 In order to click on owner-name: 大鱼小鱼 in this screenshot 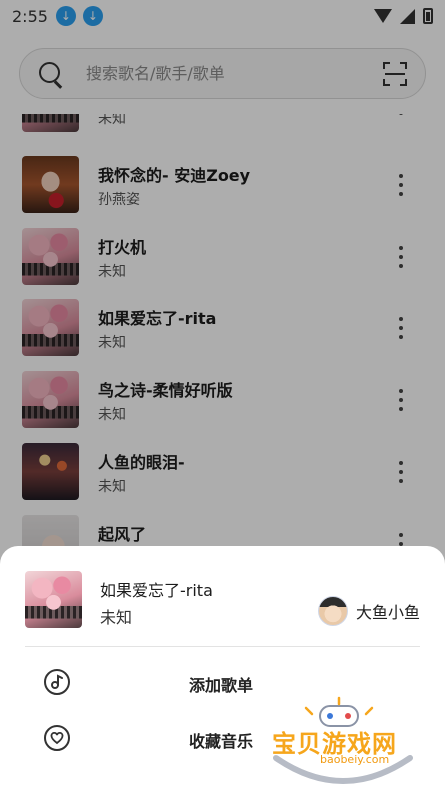, I will do `click(387, 612)`.